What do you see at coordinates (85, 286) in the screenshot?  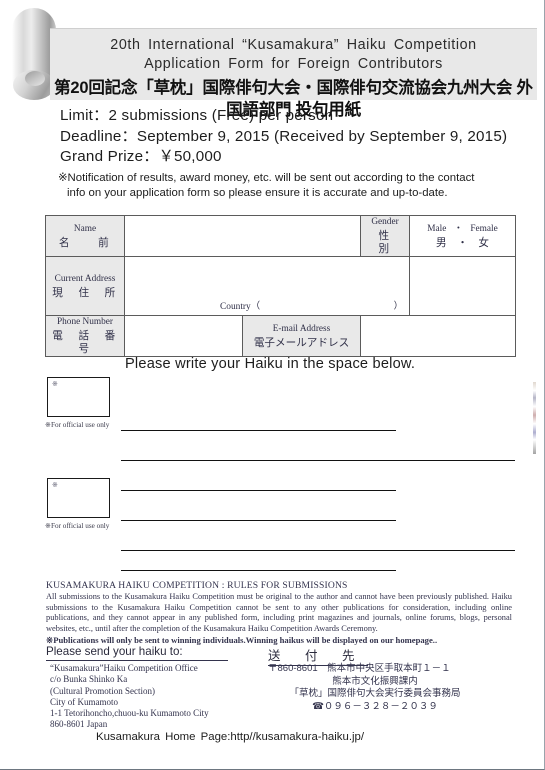 I see `address-label-cell: Current Address 現 住 所` at bounding box center [85, 286].